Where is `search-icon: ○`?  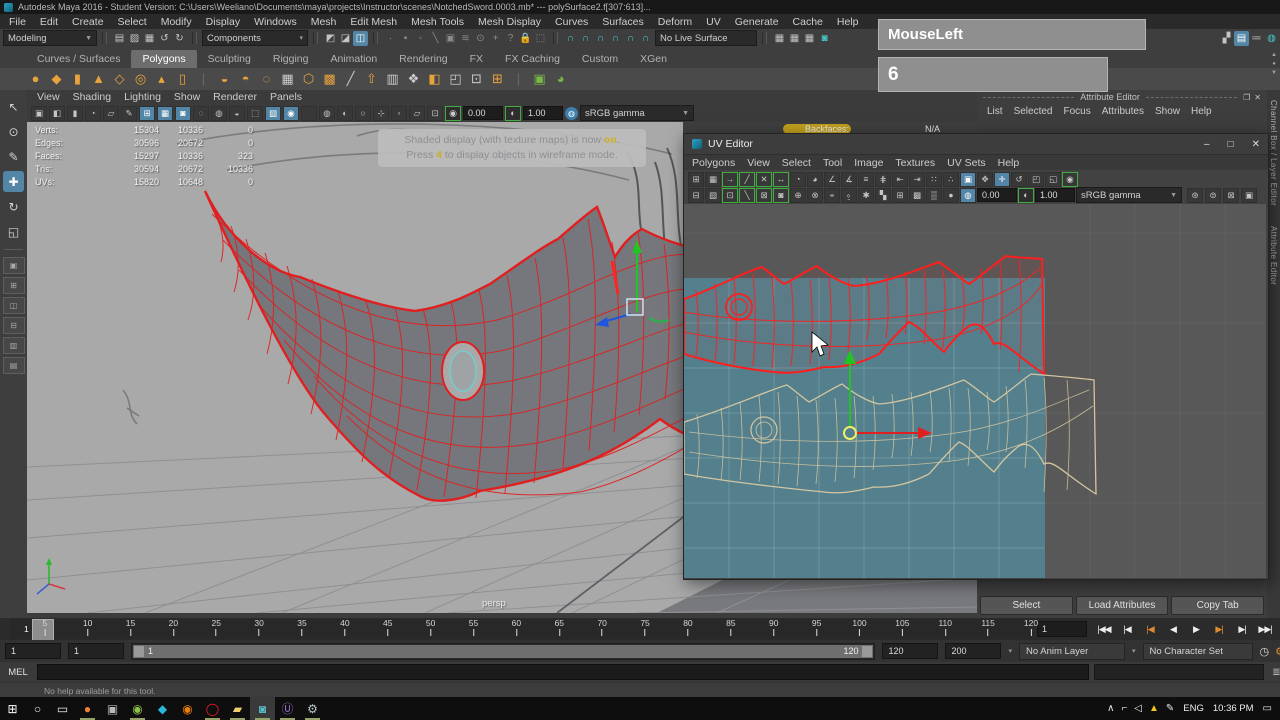
search-icon: ○ is located at coordinates (37, 708).